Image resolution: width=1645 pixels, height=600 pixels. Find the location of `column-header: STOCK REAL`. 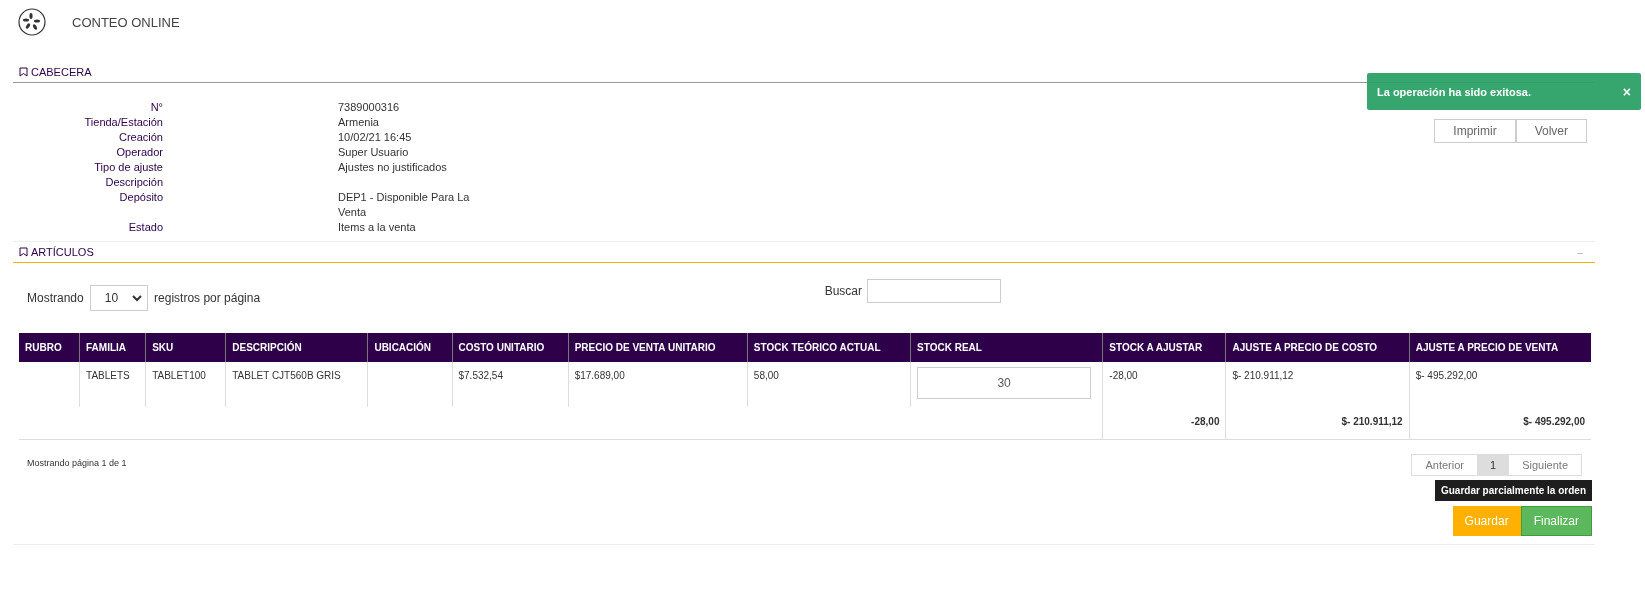

column-header: STOCK REAL is located at coordinates (1006, 347).